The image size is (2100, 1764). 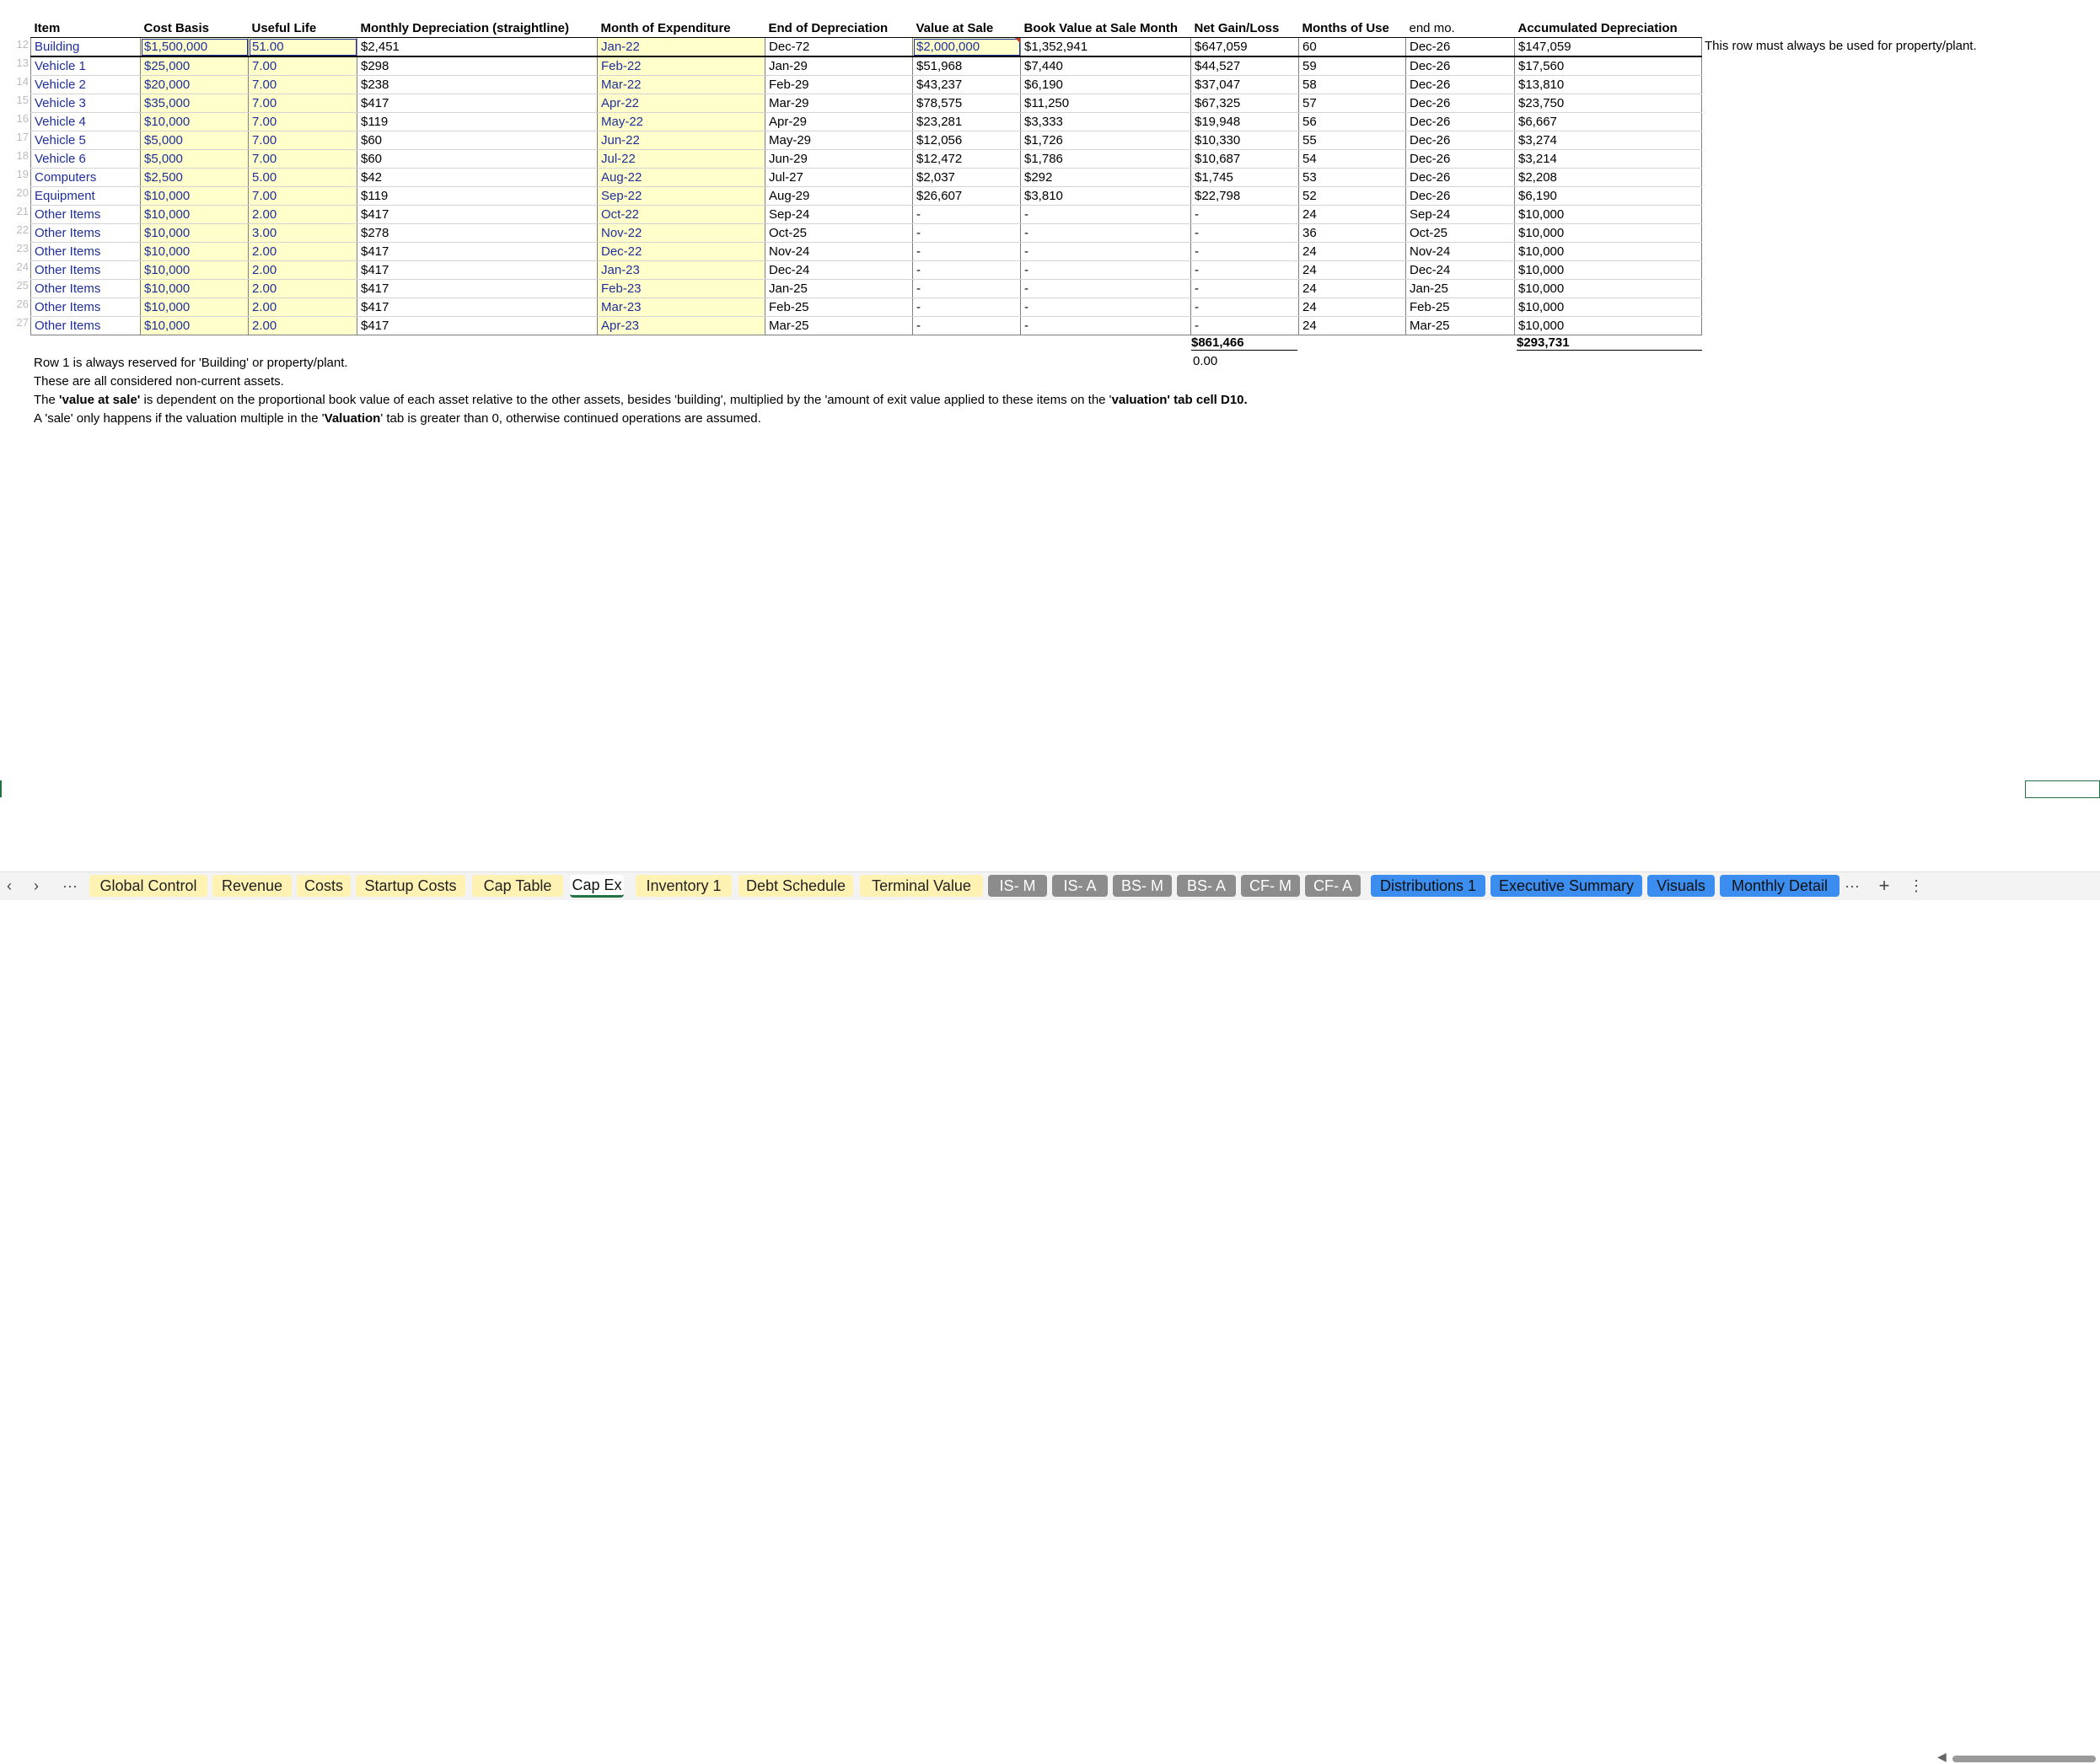 What do you see at coordinates (194, 28) in the screenshot?
I see `column-header: Cost Basis` at bounding box center [194, 28].